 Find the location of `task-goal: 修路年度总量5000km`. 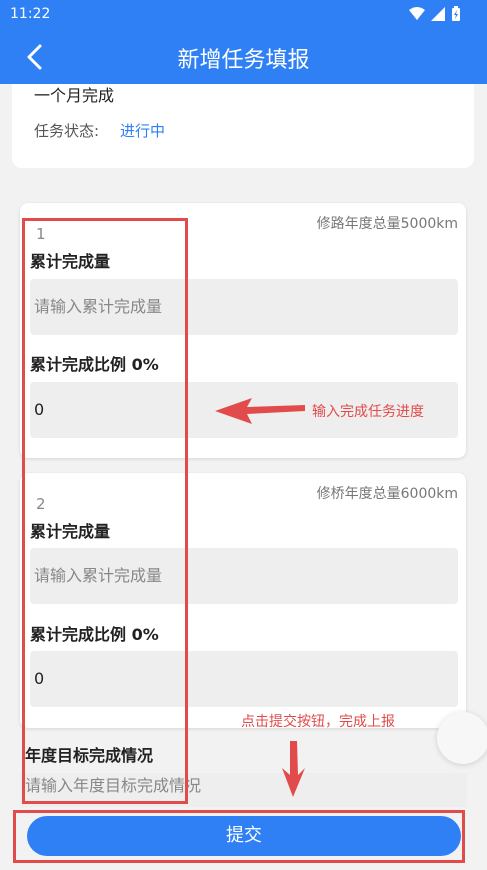

task-goal: 修路年度总量5000km is located at coordinates (387, 224).